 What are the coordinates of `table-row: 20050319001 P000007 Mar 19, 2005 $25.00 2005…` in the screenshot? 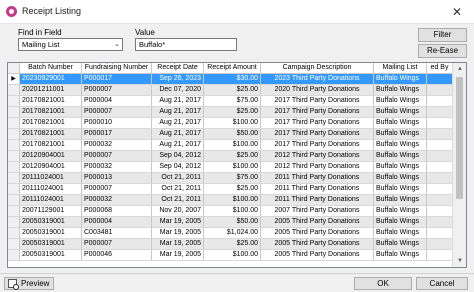 It's located at (230, 244).